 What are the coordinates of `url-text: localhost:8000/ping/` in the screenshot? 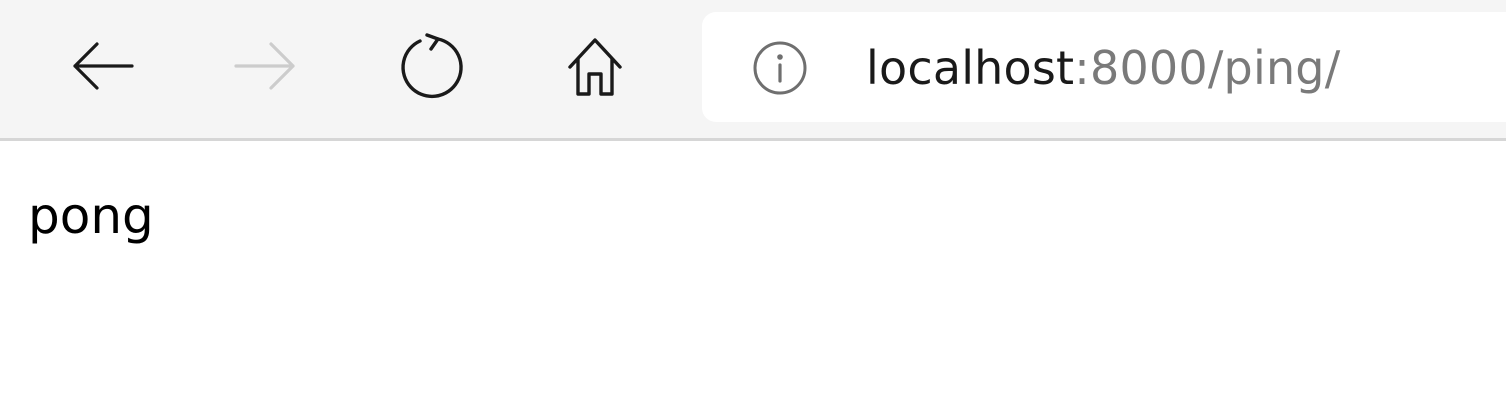 It's located at (1103, 68).